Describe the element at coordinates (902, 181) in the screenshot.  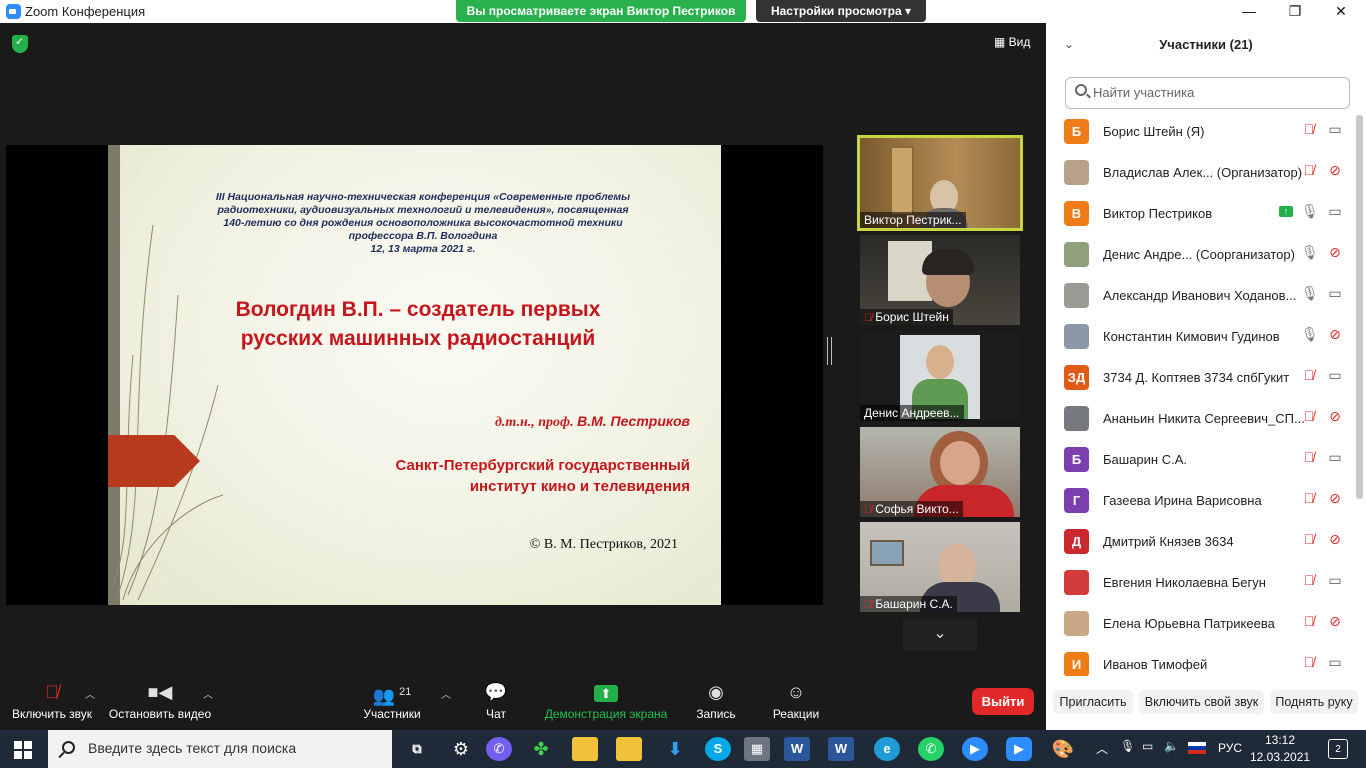
I see `background-door` at that location.